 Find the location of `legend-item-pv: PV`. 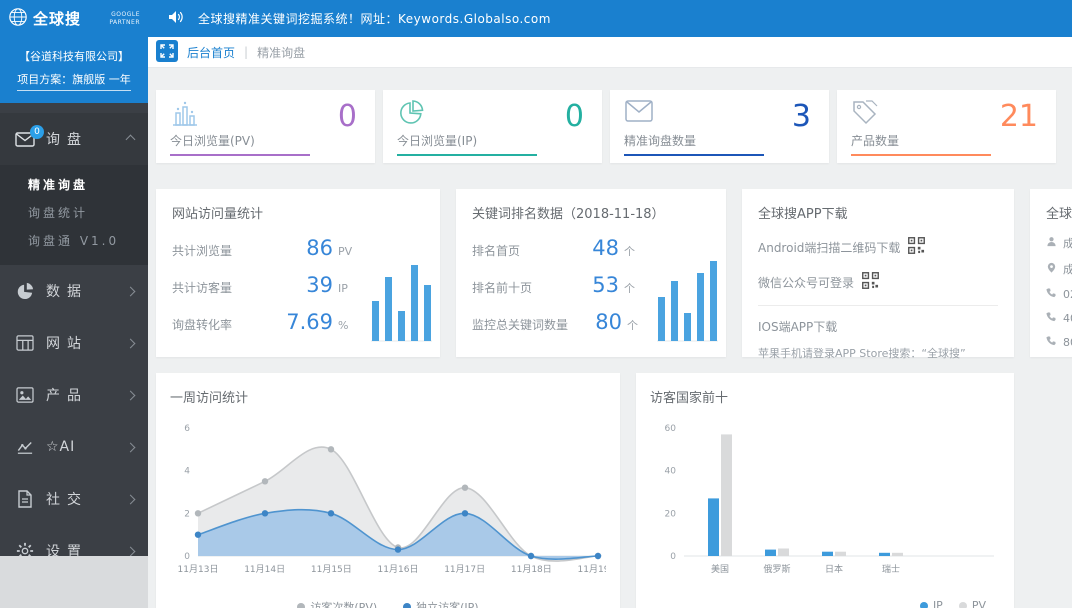

legend-item-pv: PV is located at coordinates (972, 603).